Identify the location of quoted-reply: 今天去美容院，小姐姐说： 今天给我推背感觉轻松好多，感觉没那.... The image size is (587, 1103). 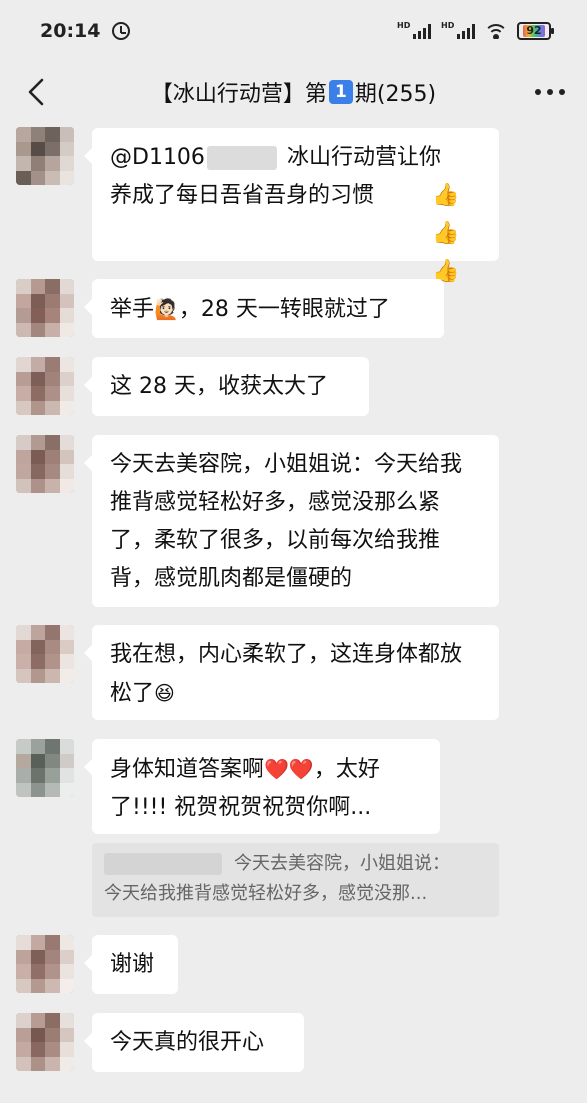
(295, 880).